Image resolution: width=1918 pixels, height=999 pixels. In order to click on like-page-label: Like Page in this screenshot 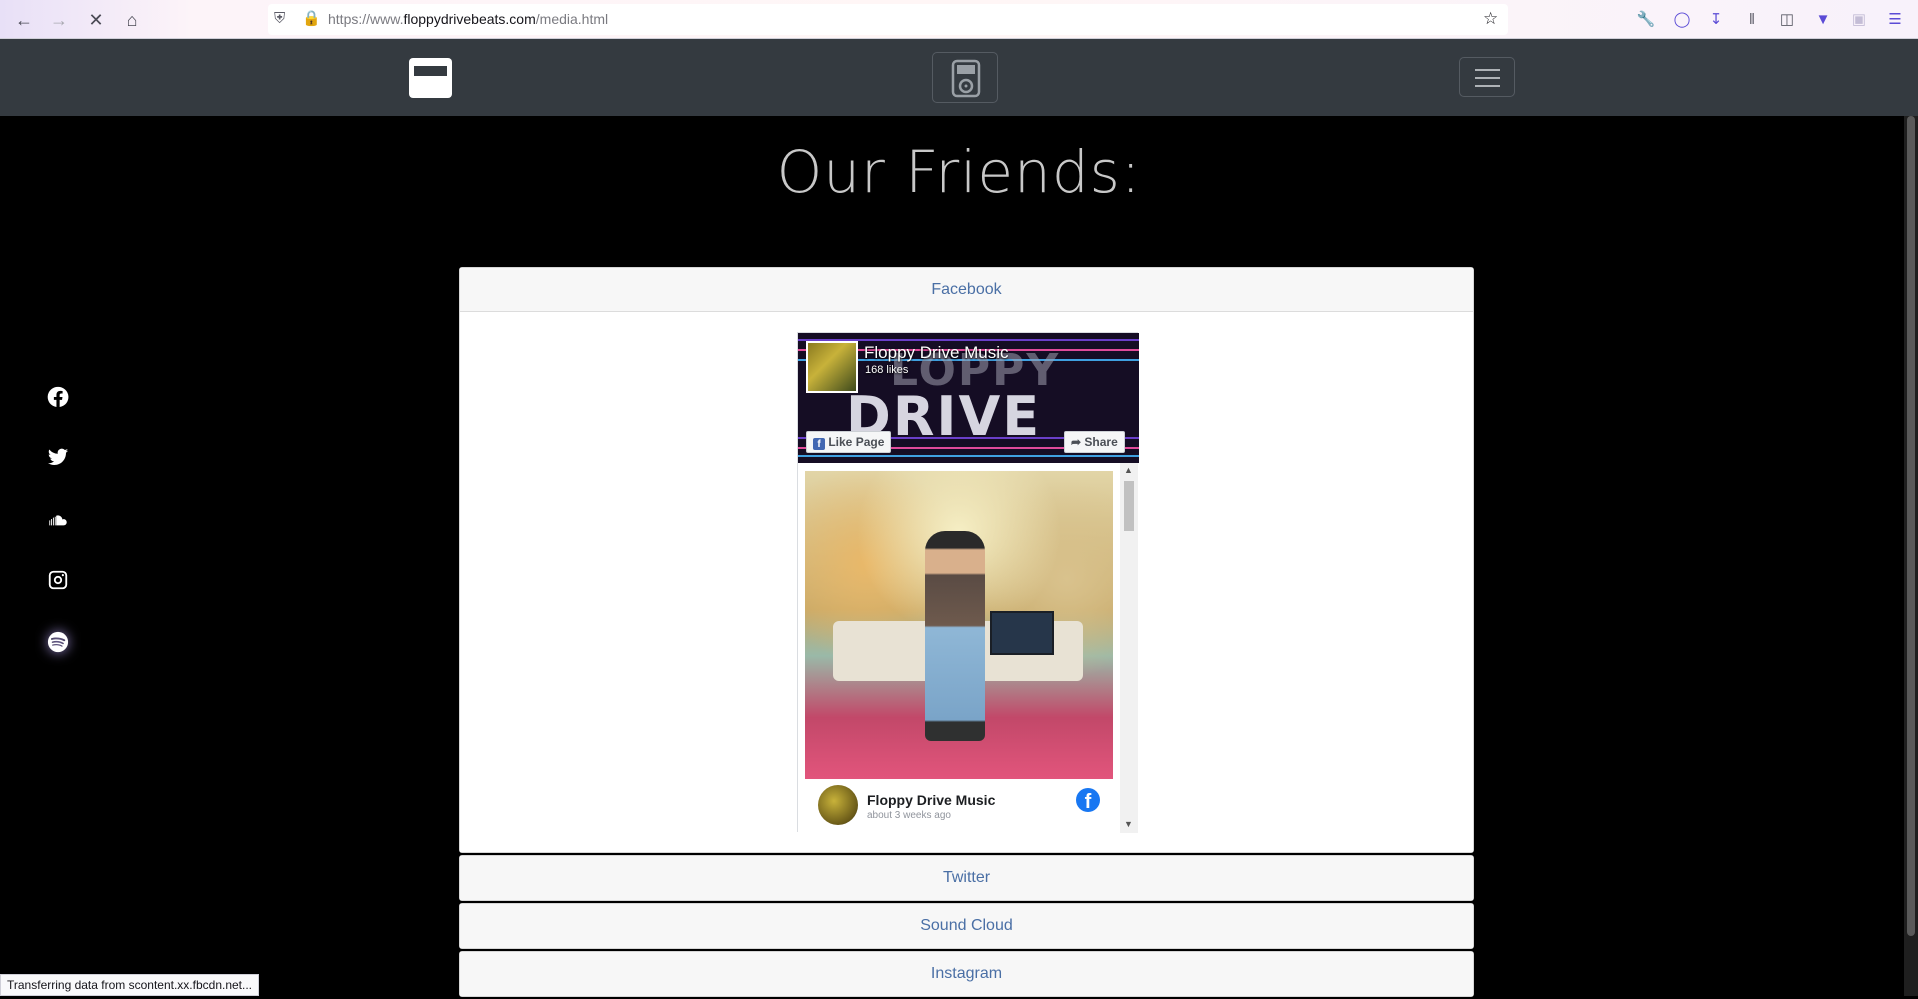, I will do `click(856, 442)`.